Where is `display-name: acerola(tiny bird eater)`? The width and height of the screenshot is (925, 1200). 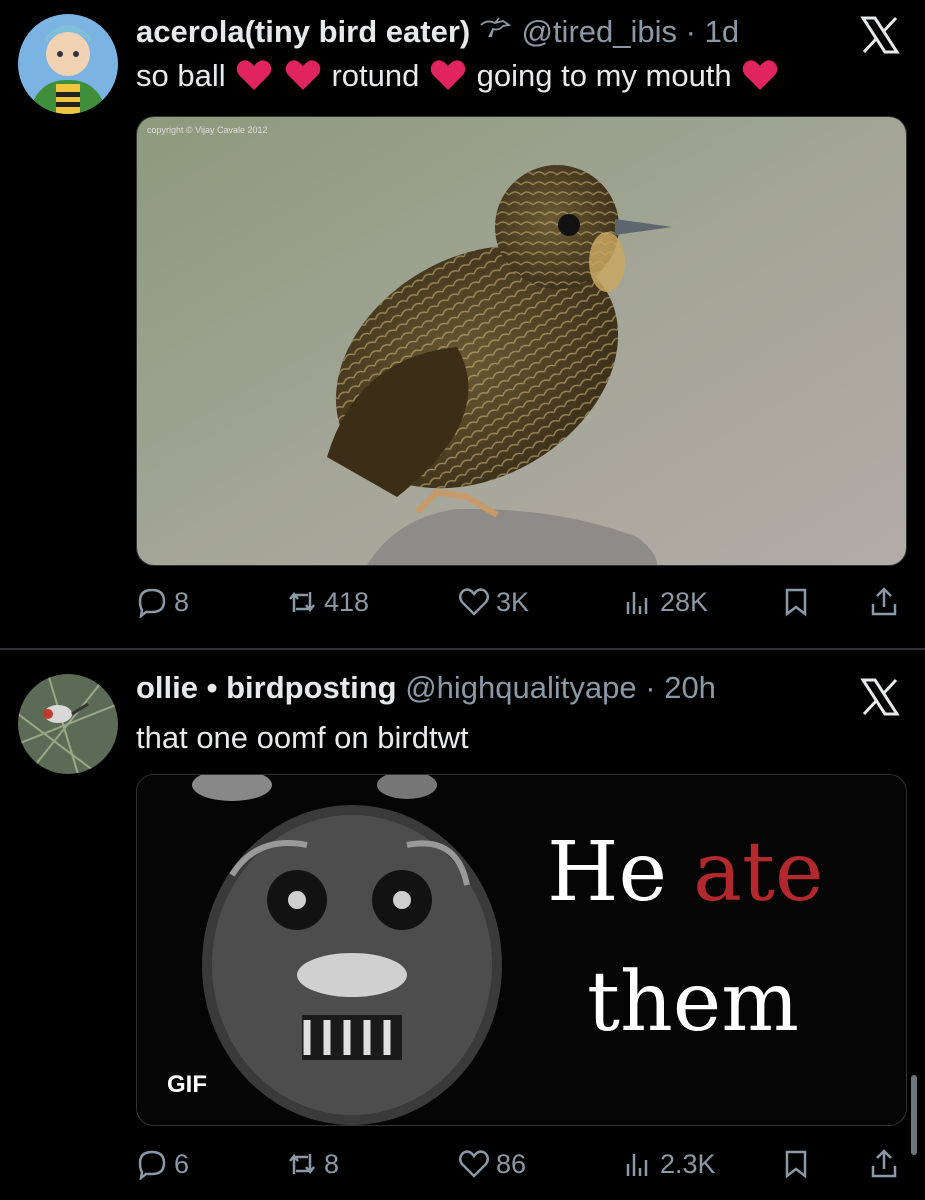 display-name: acerola(tiny bird eater) is located at coordinates (303, 31).